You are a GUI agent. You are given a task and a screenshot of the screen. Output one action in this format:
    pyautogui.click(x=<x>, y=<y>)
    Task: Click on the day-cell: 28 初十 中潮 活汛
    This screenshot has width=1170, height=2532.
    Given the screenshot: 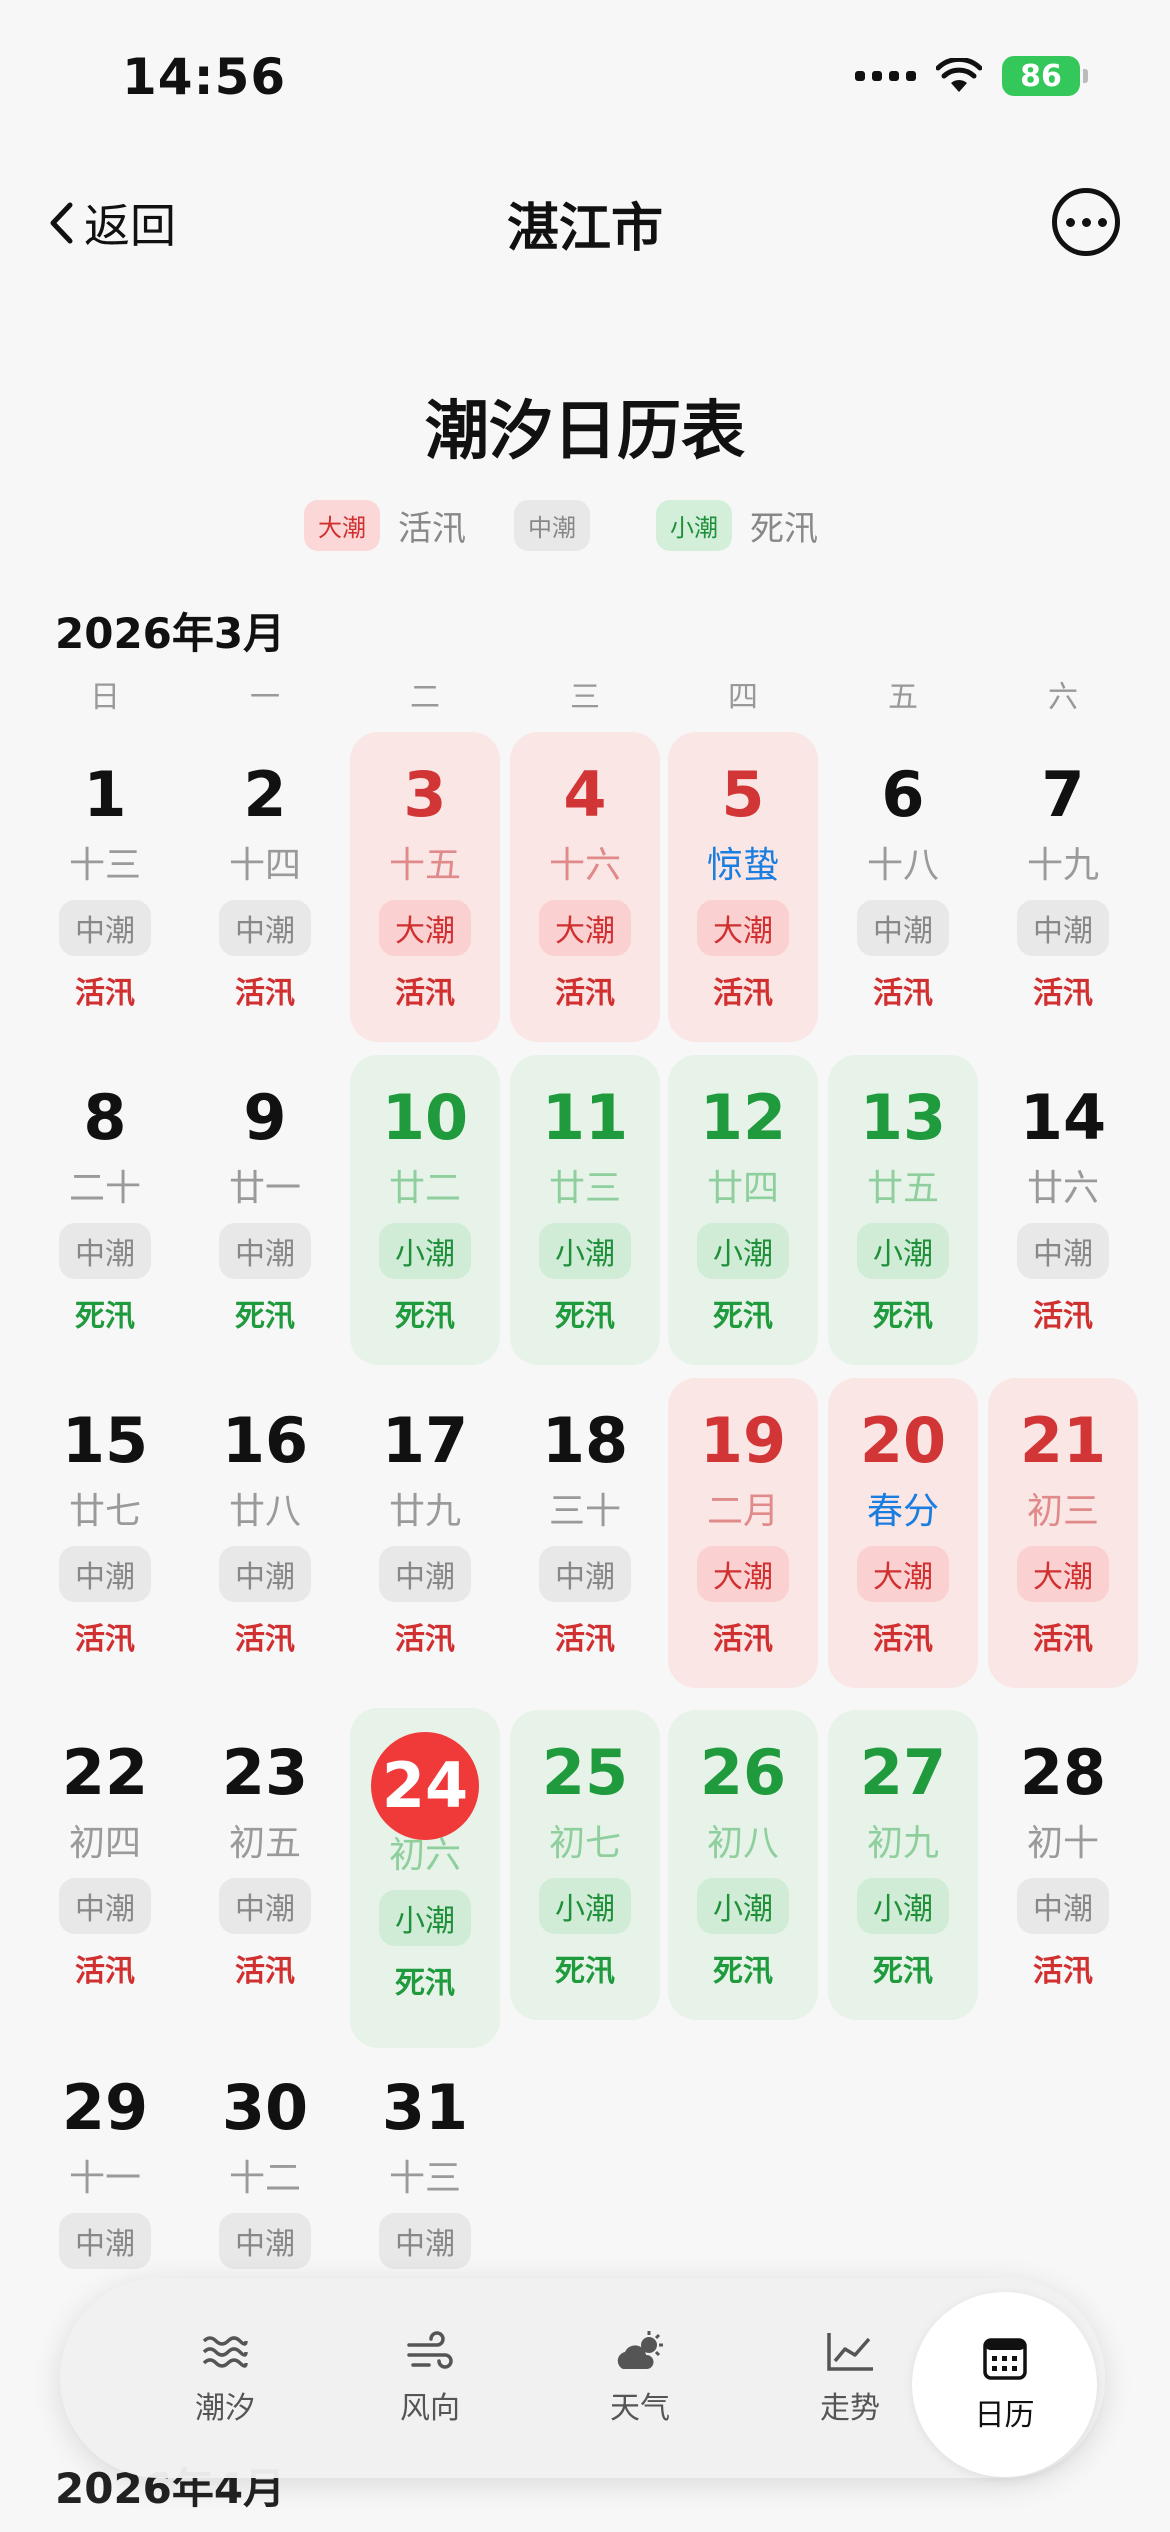 What is the action you would take?
    pyautogui.click(x=1063, y=1850)
    